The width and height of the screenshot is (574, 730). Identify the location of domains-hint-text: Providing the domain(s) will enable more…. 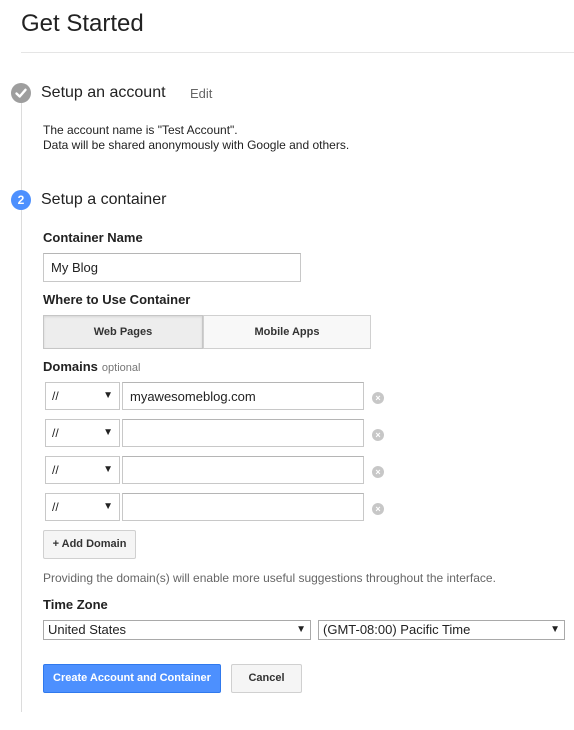
(269, 578).